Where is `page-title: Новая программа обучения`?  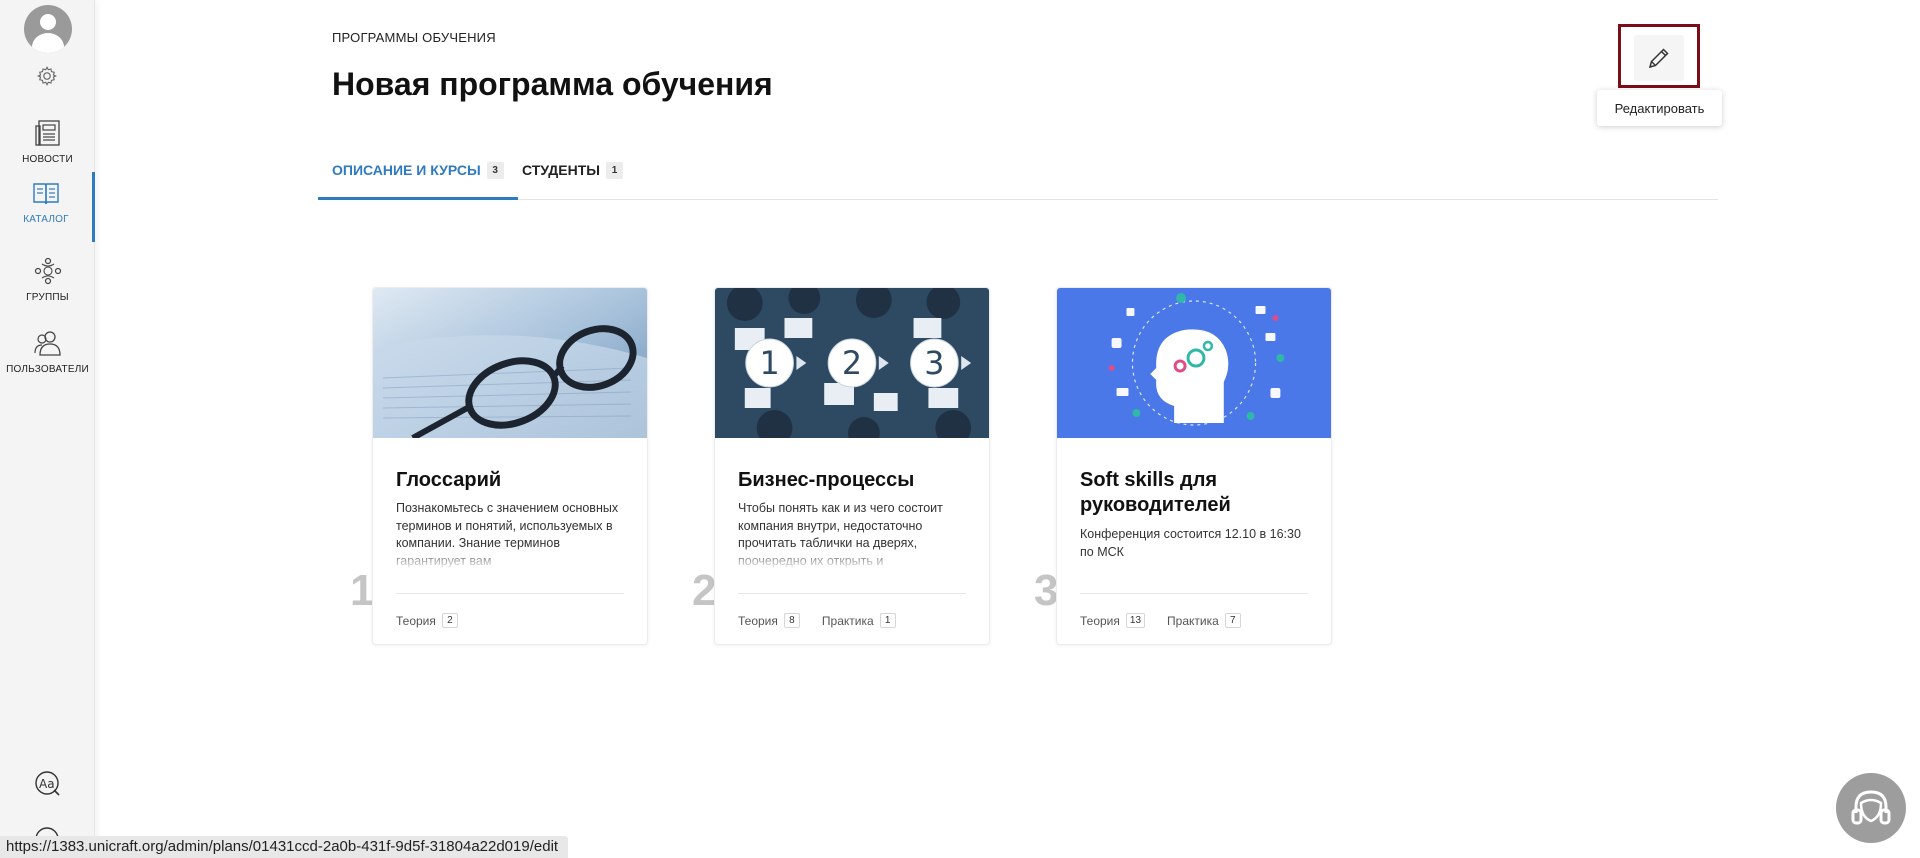 page-title: Новая программа обучения is located at coordinates (552, 84).